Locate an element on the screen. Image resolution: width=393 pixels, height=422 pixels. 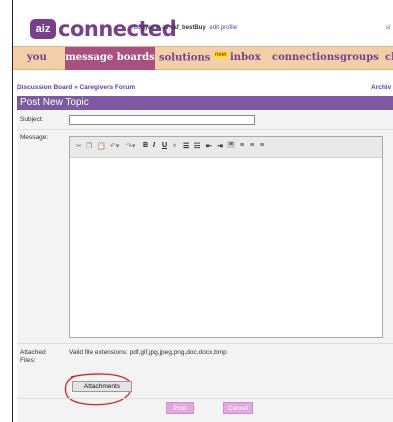
archive-link: Archiv is located at coordinates (381, 87).